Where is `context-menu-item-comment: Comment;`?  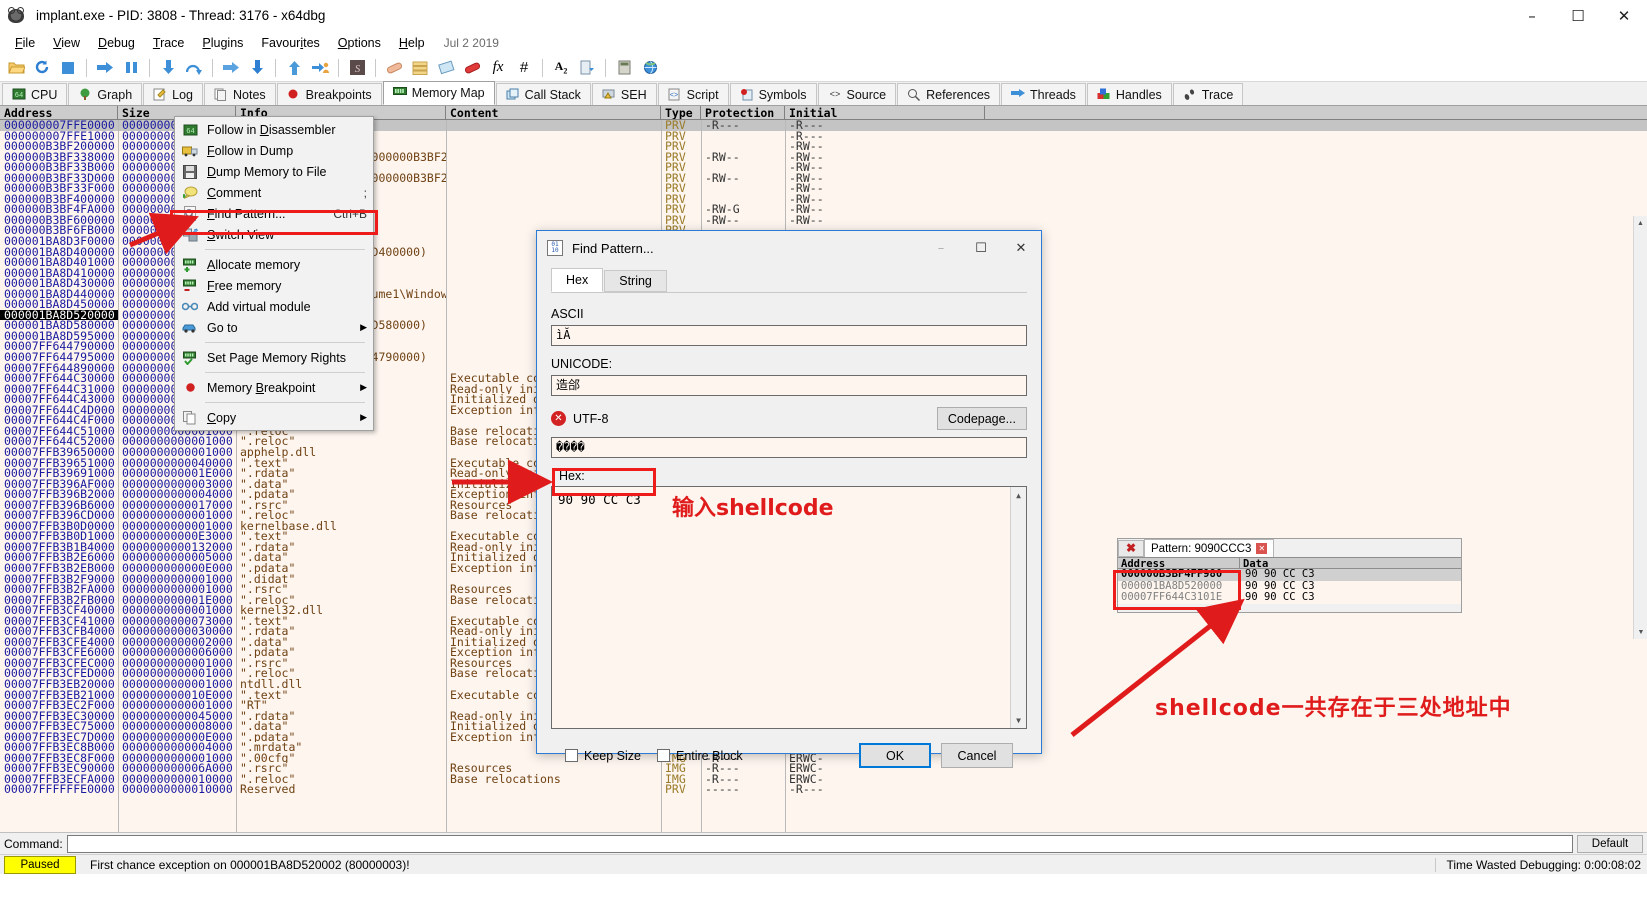 context-menu-item-comment: Comment; is located at coordinates (274, 192).